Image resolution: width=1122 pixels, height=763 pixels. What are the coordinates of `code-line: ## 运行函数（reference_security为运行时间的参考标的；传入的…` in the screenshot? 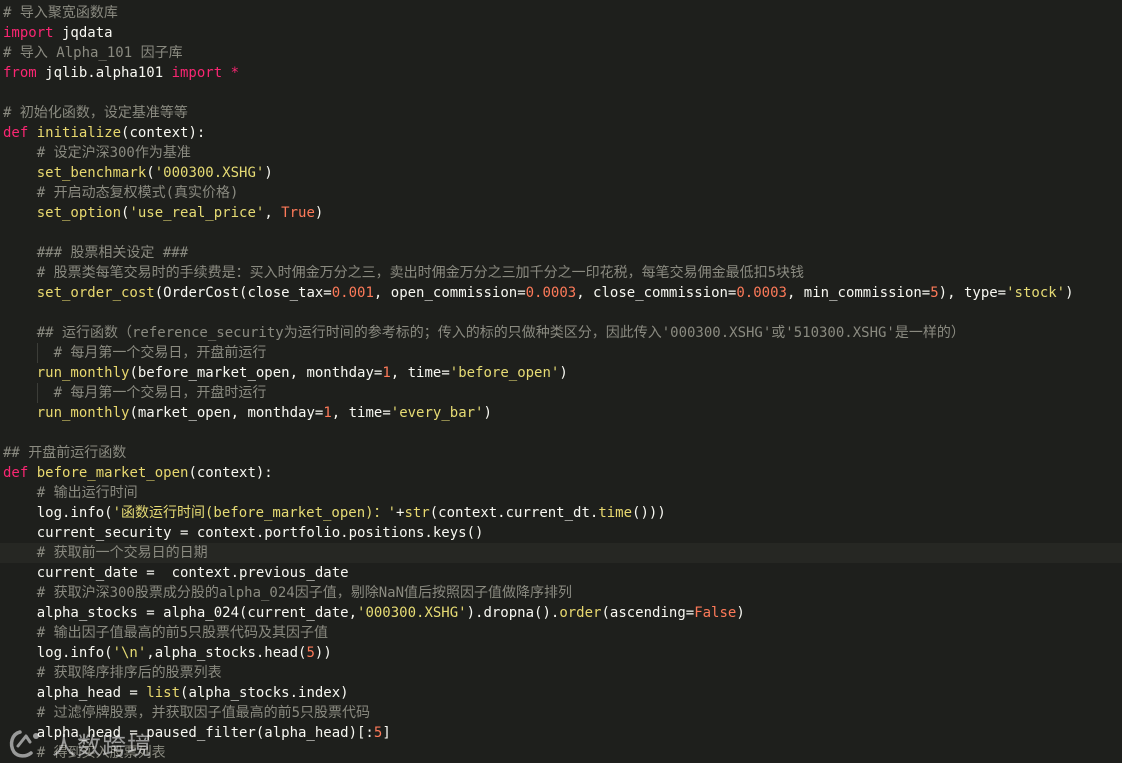 It's located at (561, 333).